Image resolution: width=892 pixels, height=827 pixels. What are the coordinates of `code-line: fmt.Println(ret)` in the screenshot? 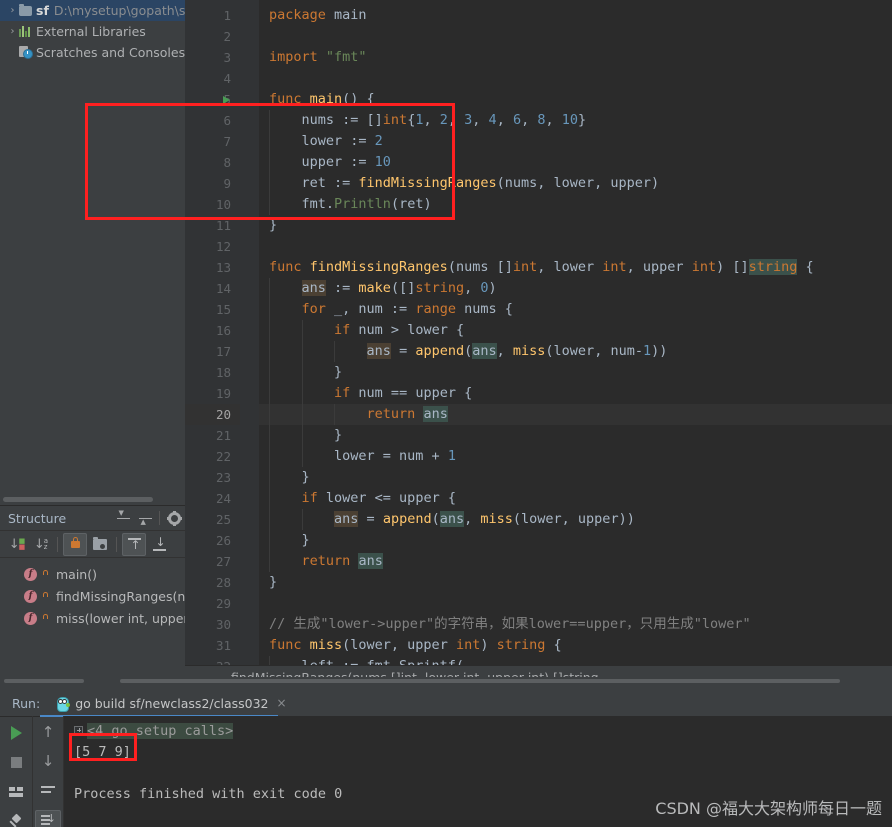 It's located at (575, 204).